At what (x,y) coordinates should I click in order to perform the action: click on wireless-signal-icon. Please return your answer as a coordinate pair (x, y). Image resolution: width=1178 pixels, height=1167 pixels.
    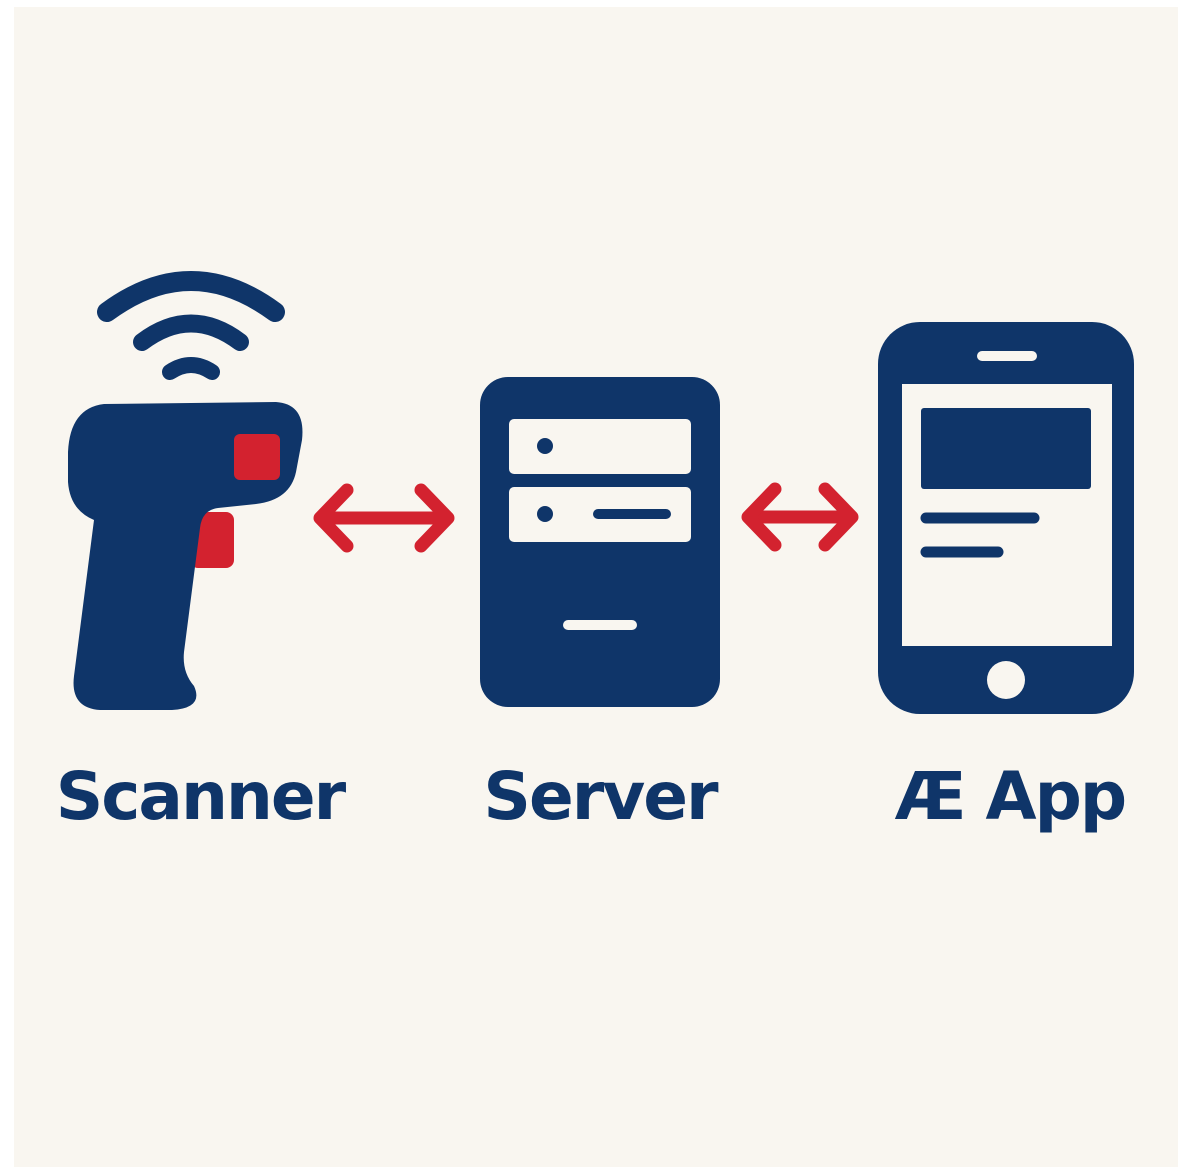
    Looking at the image, I should click on (191, 325).